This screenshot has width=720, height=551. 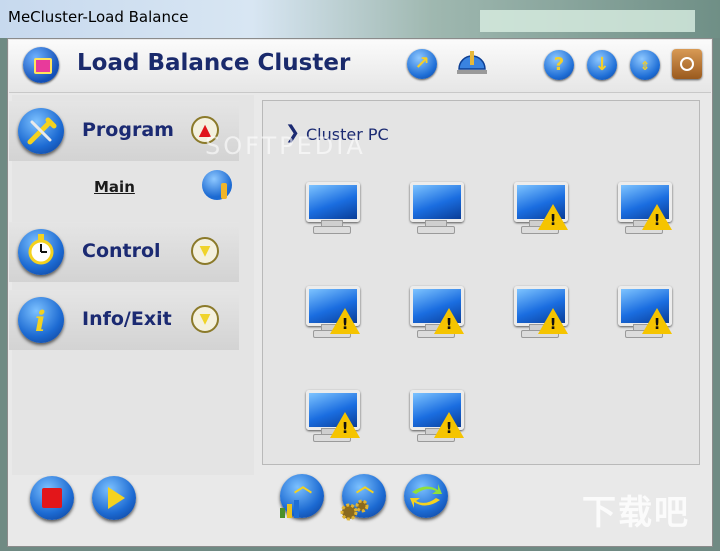 I want to click on arrow-down-icon: ↓, so click(x=602, y=64).